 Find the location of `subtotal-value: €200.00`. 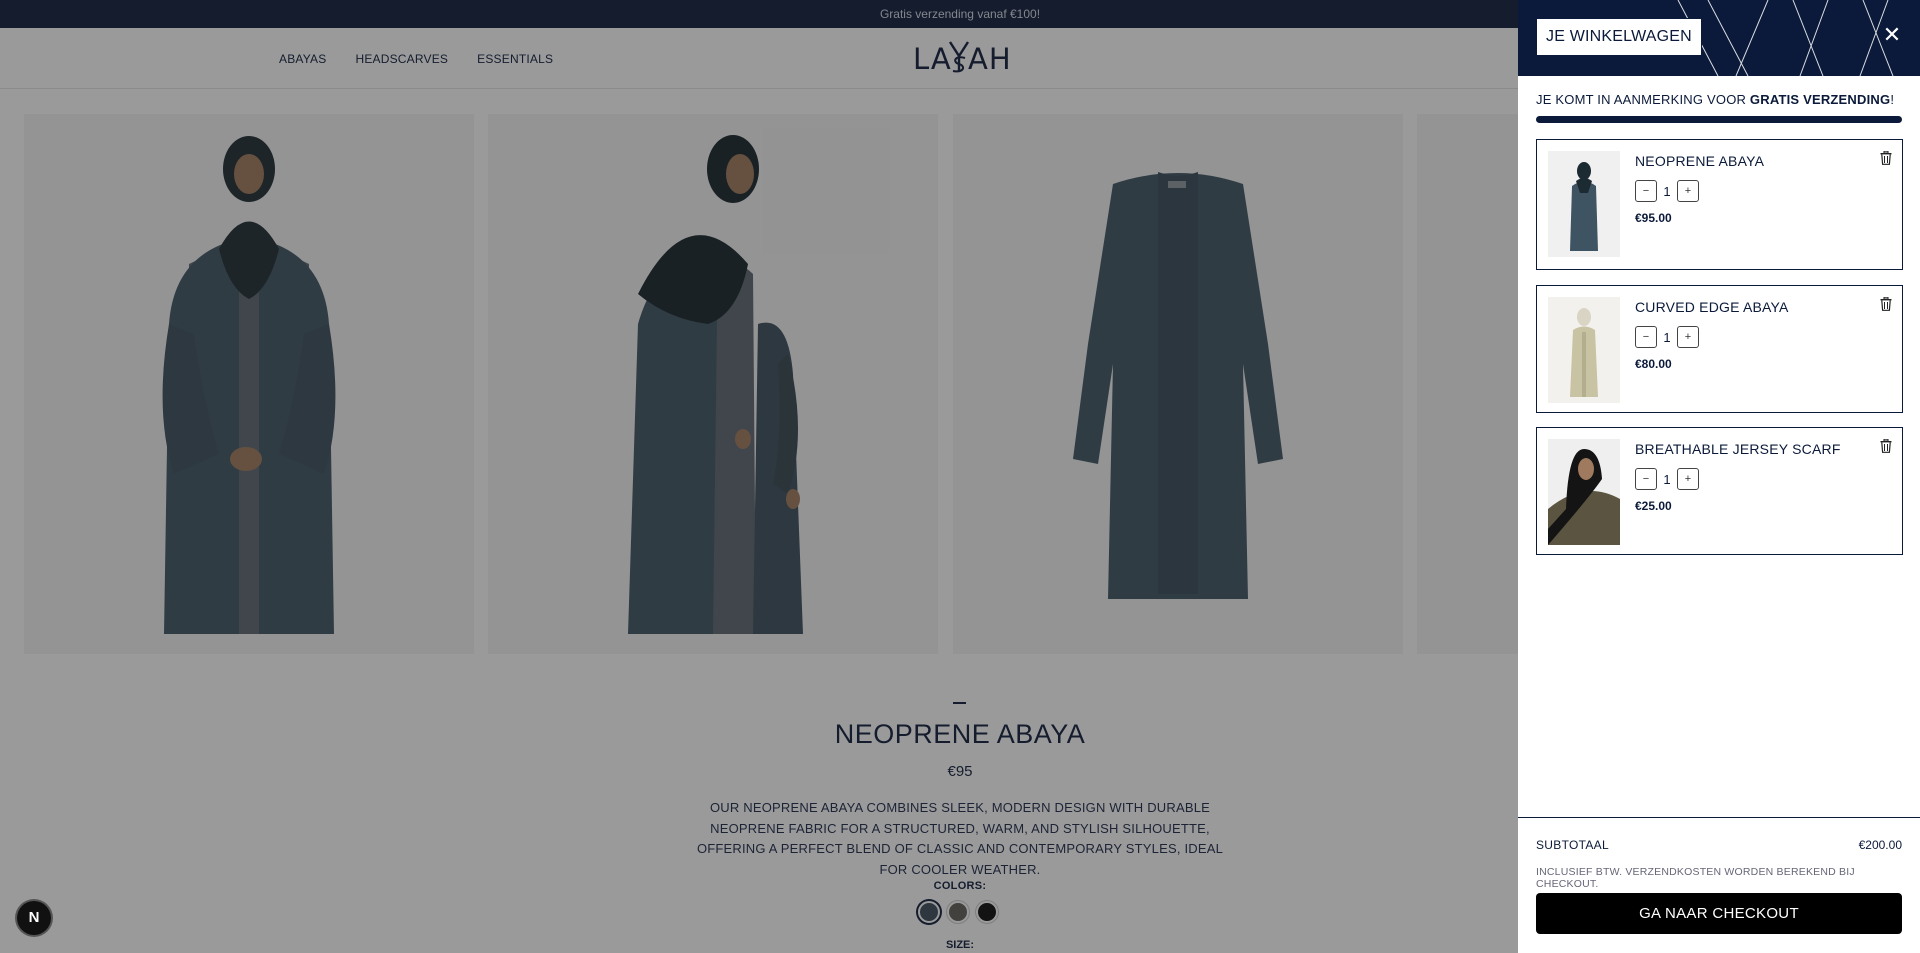

subtotal-value: €200.00 is located at coordinates (1880, 845).